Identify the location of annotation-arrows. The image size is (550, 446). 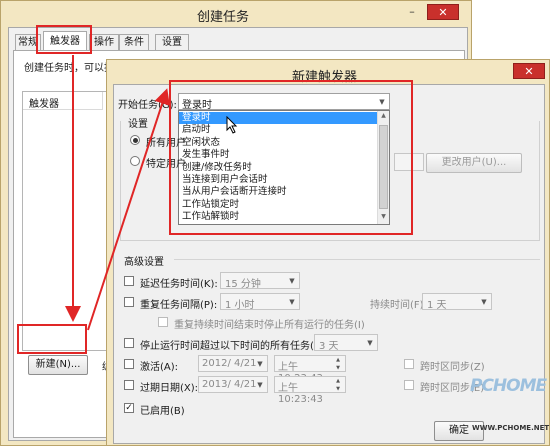
(117, 193).